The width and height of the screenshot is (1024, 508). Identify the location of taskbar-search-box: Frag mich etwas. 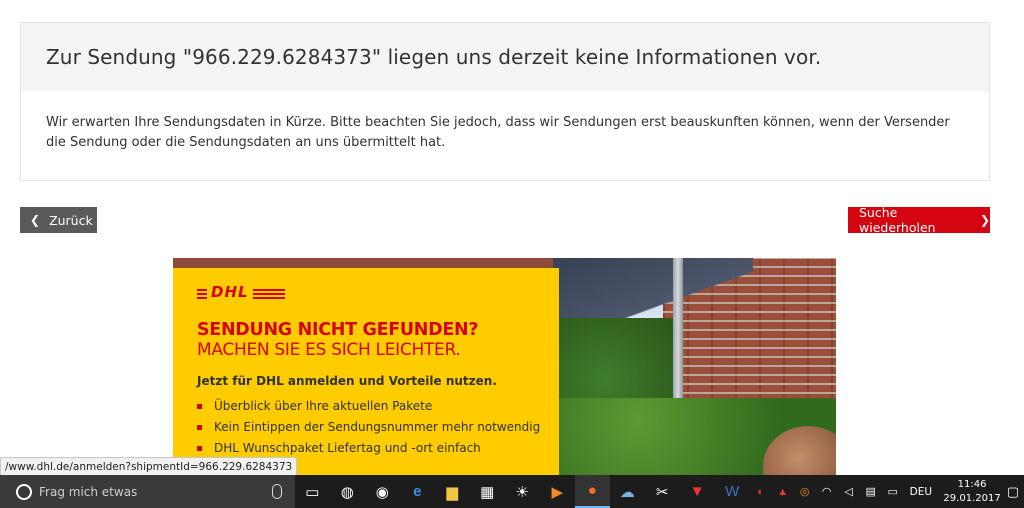
(147, 491).